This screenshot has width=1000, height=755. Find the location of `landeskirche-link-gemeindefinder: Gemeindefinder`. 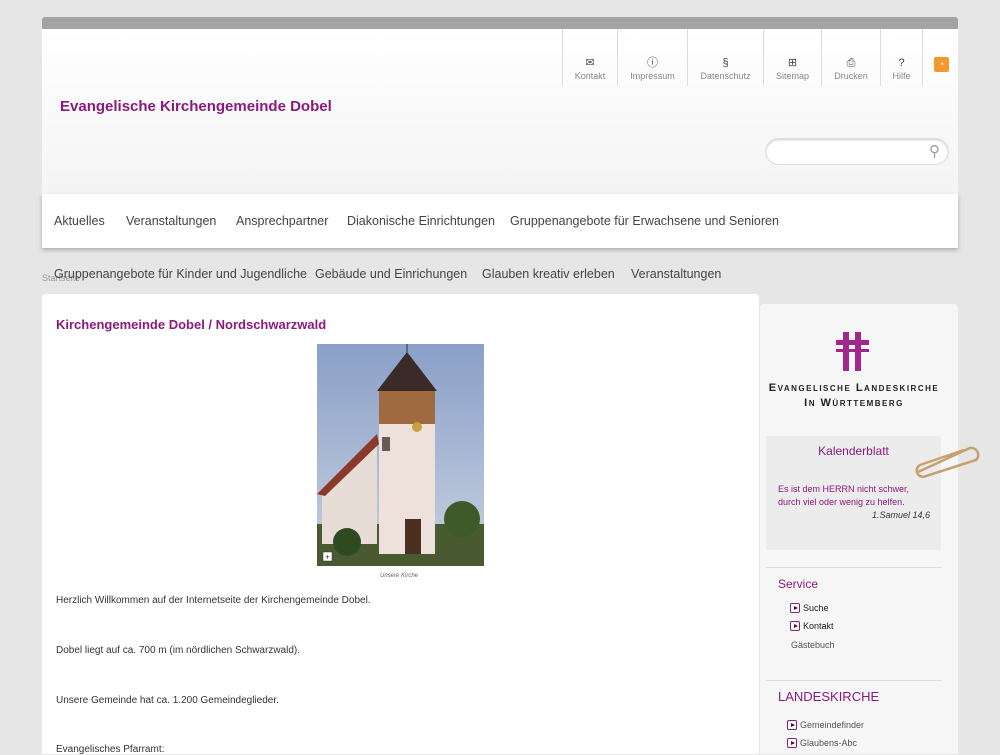

landeskirche-link-gemeindefinder: Gemeindefinder is located at coordinates (825, 725).